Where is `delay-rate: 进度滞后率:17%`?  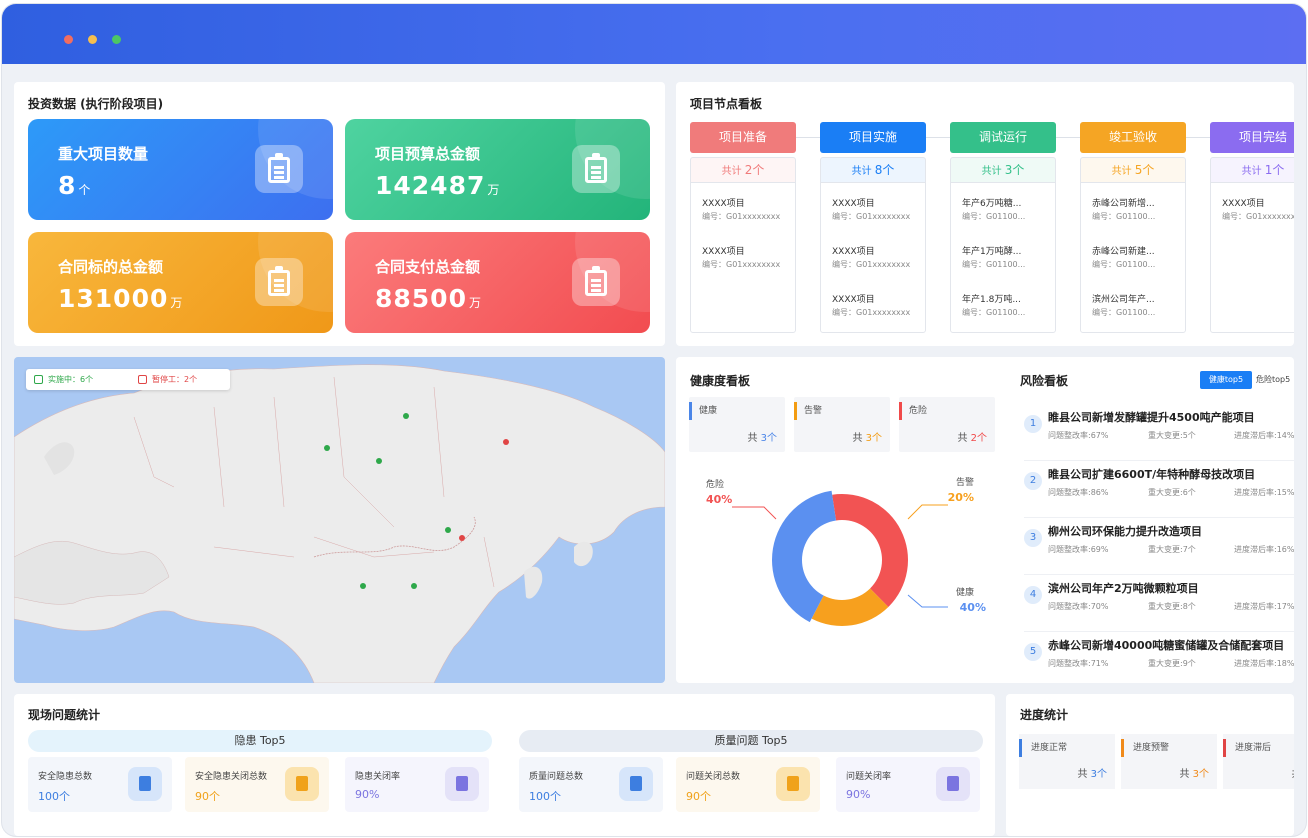 delay-rate: 进度滞后率:17% is located at coordinates (1264, 606).